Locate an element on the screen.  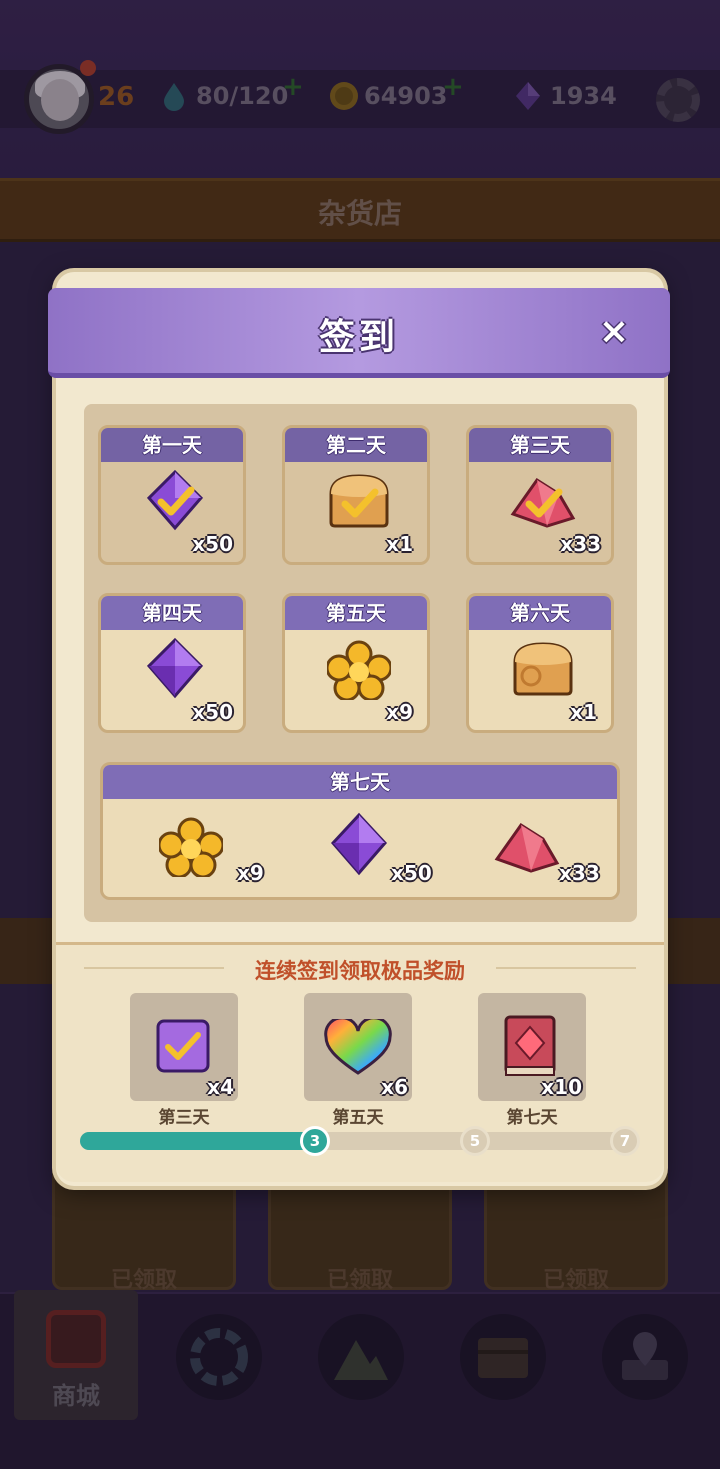
day-label: 第三天 is located at coordinates (540, 445).